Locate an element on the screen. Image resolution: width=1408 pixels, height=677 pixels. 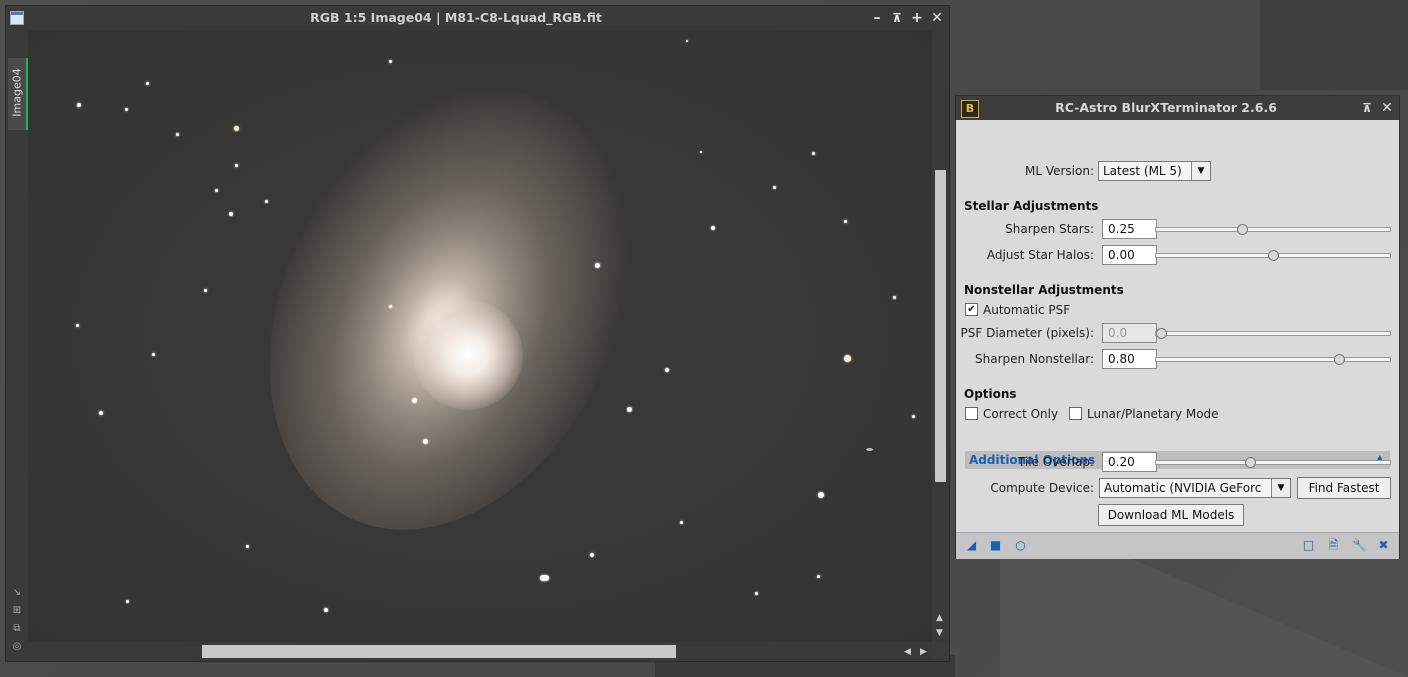
image-tab-label: Image04 is located at coordinates (17, 92).